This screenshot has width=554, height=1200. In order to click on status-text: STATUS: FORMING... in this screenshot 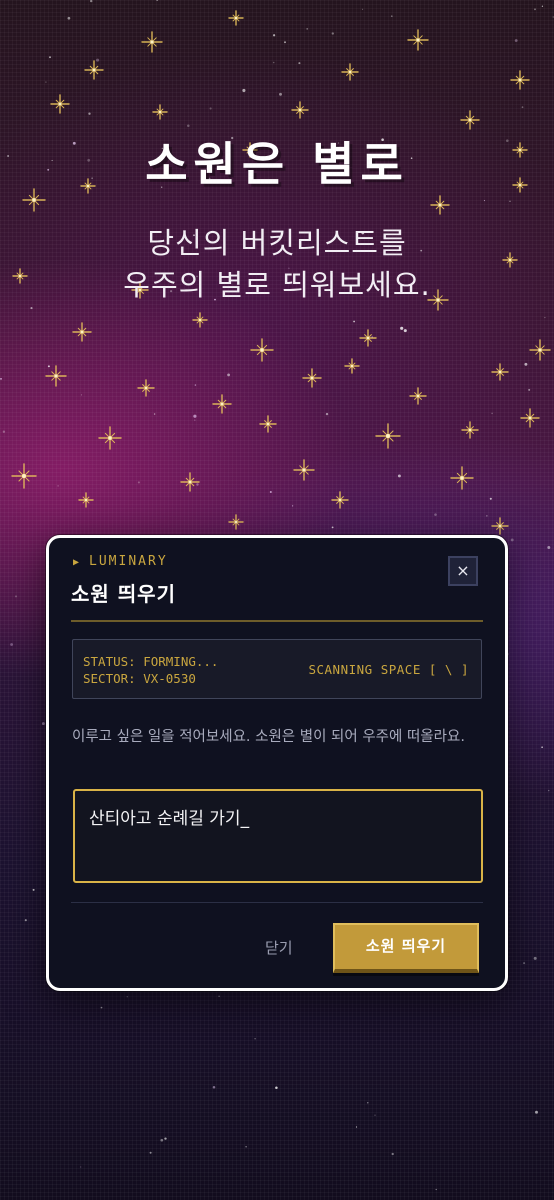, I will do `click(151, 661)`.